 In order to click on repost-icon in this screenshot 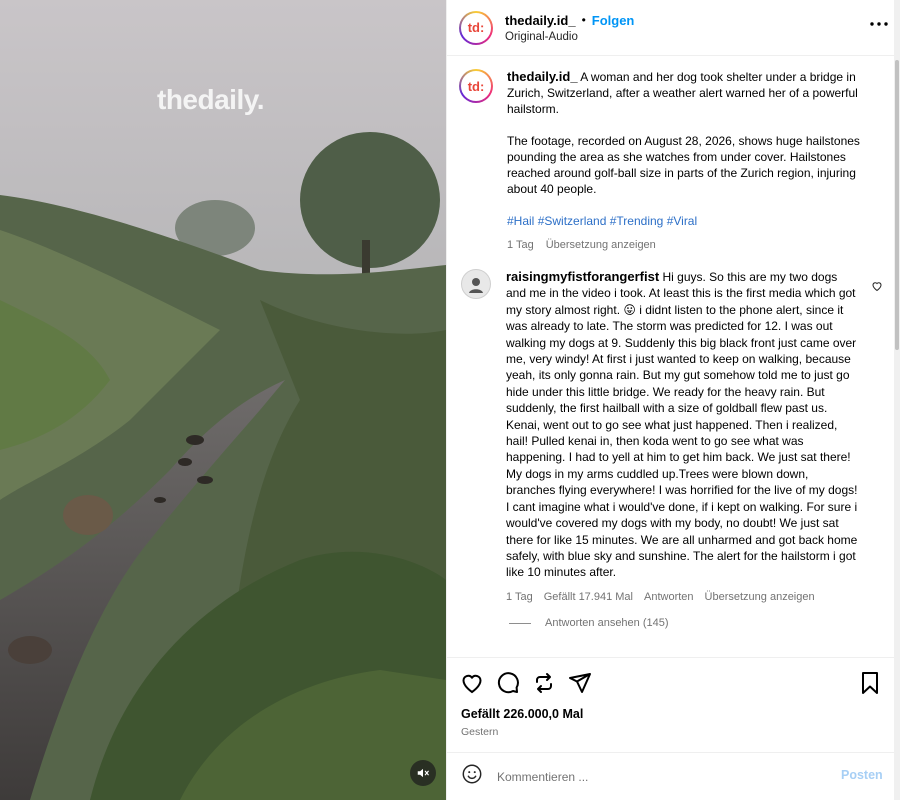, I will do `click(544, 683)`.